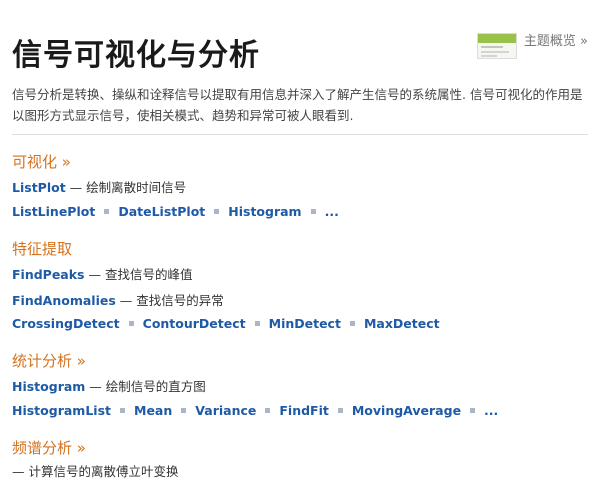  Describe the element at coordinates (49, 447) in the screenshot. I see `section-title-spectral-analysis: 频谱分析 »` at that location.